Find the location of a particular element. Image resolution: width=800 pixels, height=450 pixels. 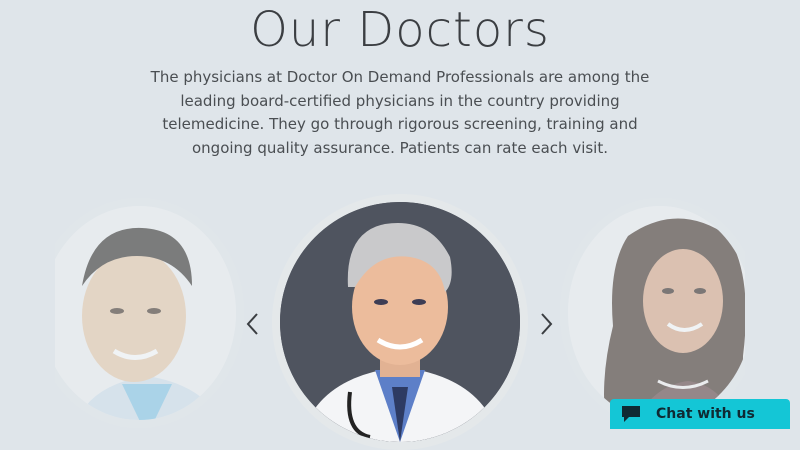

carousel-prev-button is located at coordinates (252, 324).